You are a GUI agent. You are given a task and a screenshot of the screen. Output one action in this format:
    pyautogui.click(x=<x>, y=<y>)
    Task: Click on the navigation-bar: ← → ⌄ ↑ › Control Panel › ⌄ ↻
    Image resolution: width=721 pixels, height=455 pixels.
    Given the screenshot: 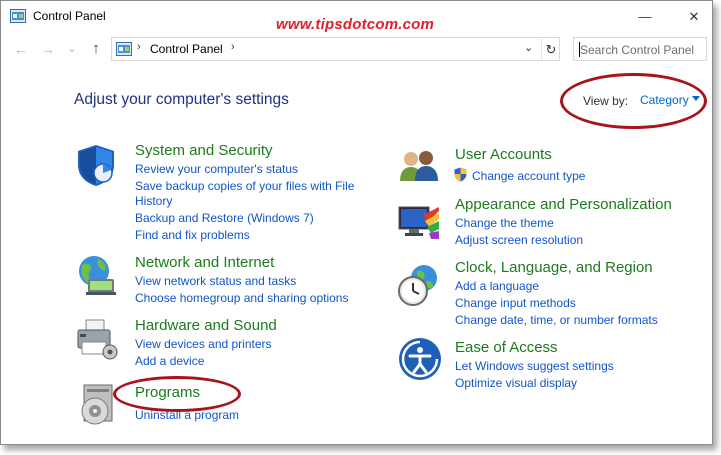 What is the action you would take?
    pyautogui.click(x=356, y=50)
    